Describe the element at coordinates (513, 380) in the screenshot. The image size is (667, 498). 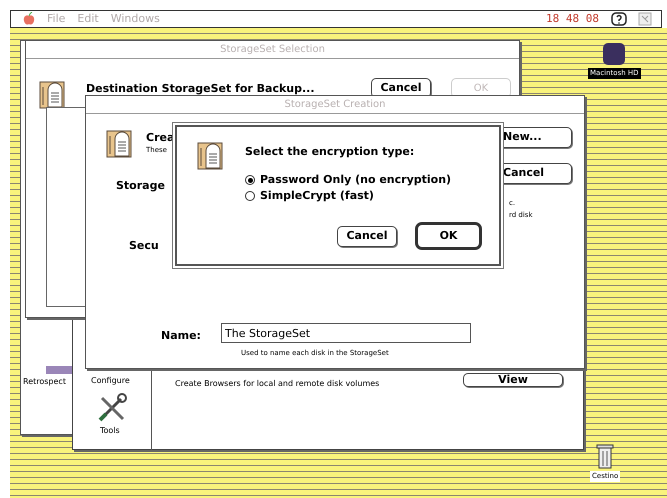
I see `view-button: View` at that location.